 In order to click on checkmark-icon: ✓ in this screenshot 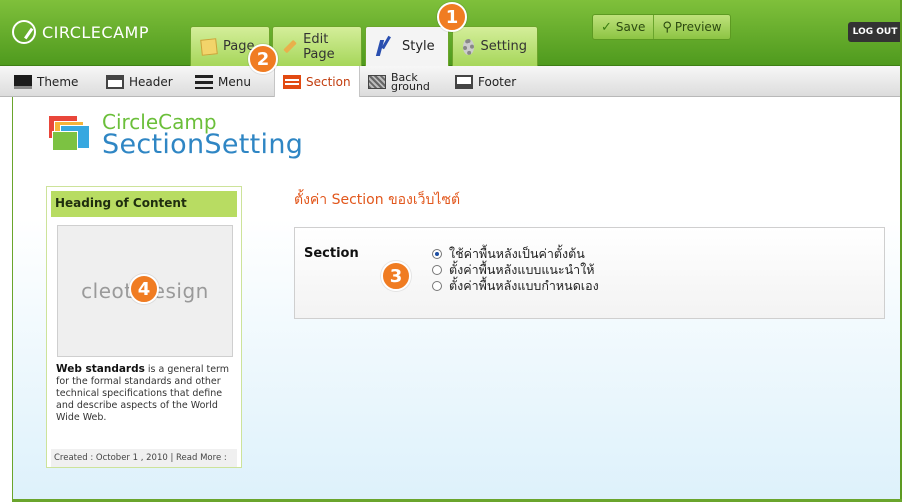, I will do `click(606, 27)`.